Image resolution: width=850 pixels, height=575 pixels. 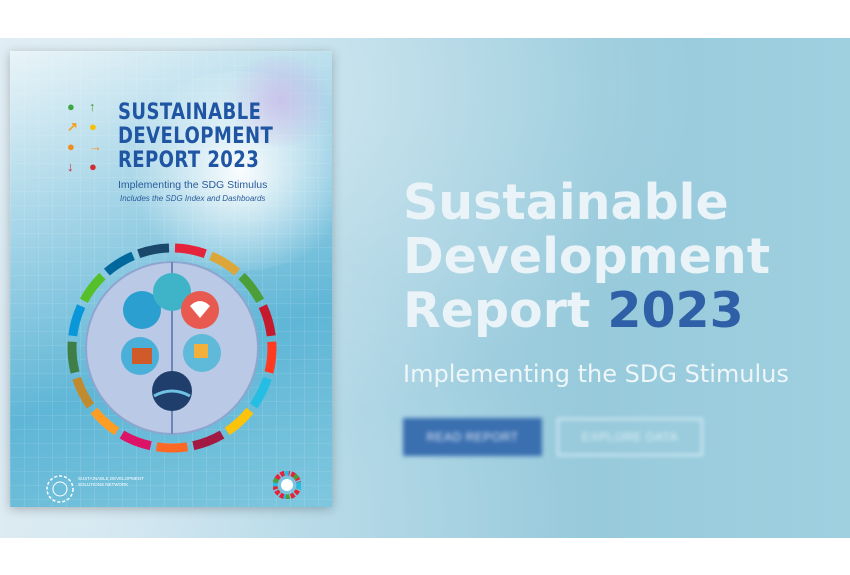 I want to click on hero-title-line1: Sustainable, so click(x=566, y=202).